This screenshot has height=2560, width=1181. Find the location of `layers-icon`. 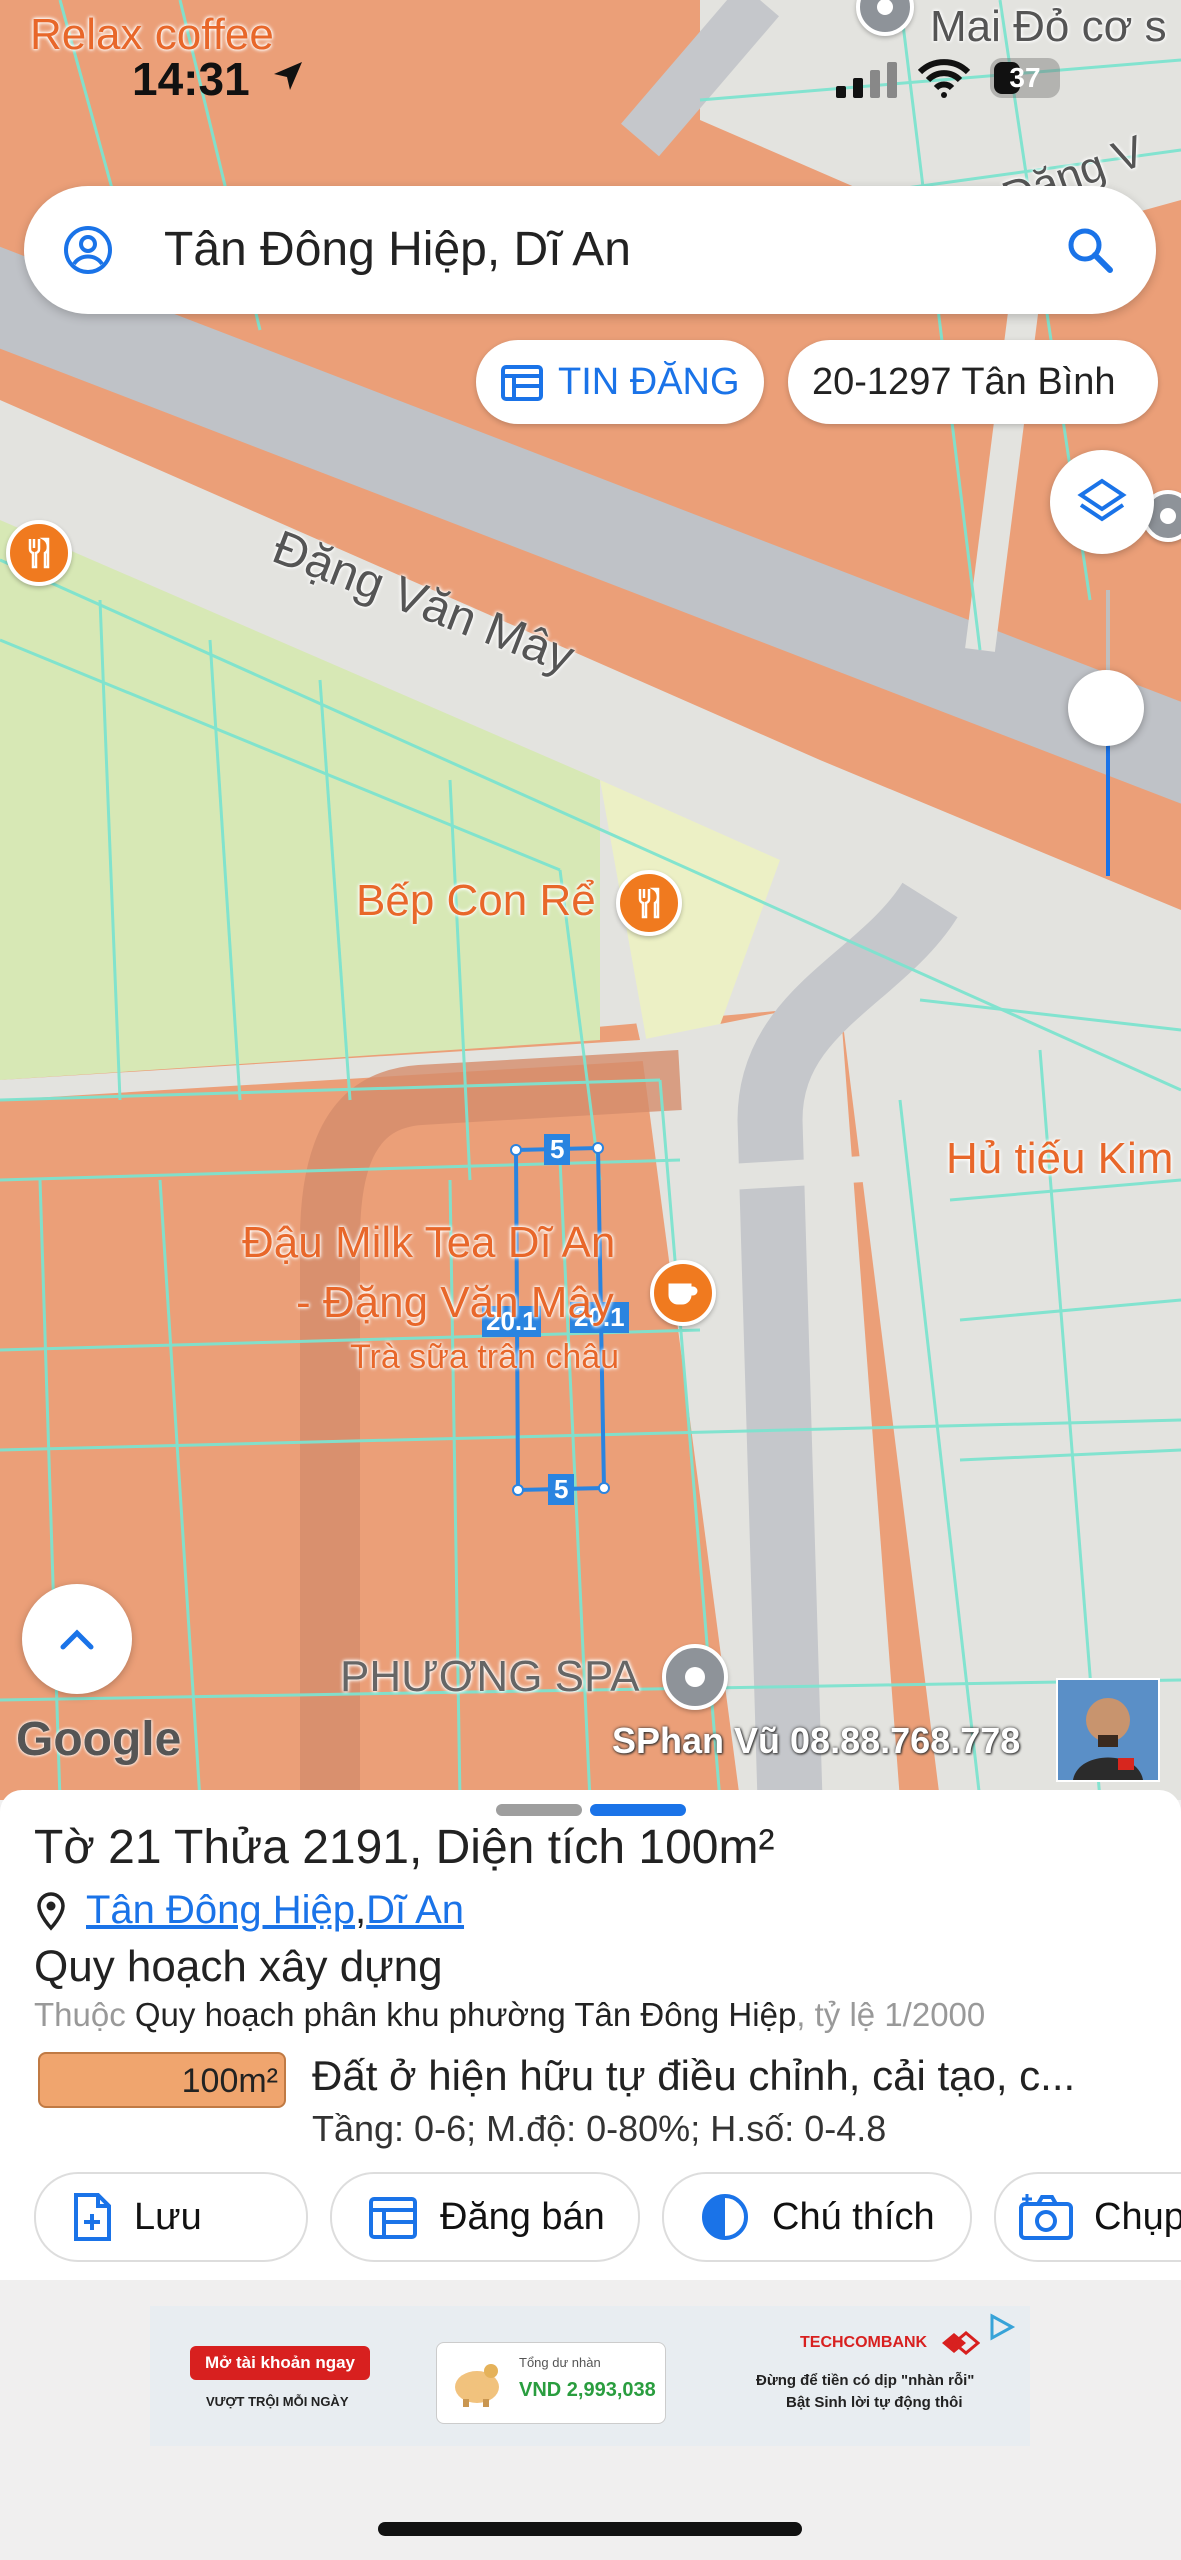

layers-icon is located at coordinates (1102, 500).